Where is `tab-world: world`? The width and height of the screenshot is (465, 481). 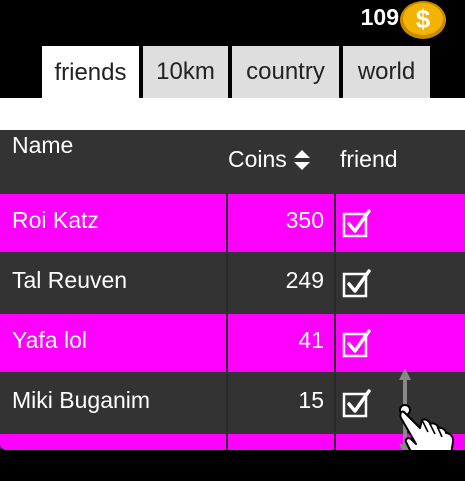 tab-world: world is located at coordinates (386, 71).